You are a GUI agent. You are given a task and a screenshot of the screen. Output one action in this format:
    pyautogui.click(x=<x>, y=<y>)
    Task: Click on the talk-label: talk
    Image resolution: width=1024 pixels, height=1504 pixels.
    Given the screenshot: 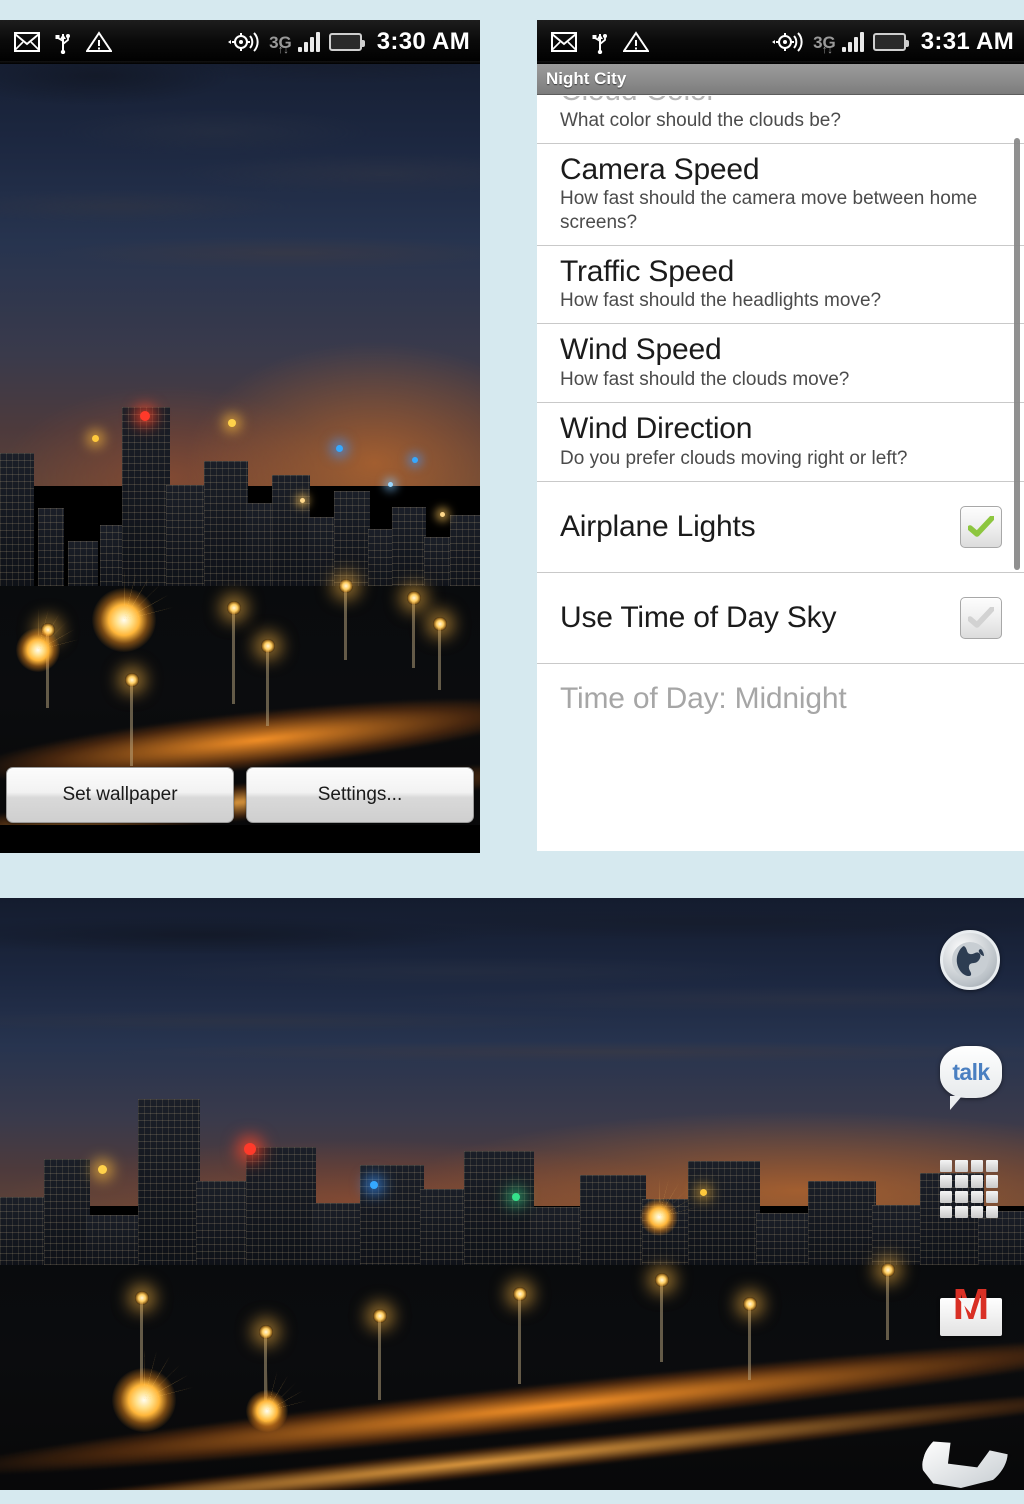 What is the action you would take?
    pyautogui.click(x=971, y=1071)
    